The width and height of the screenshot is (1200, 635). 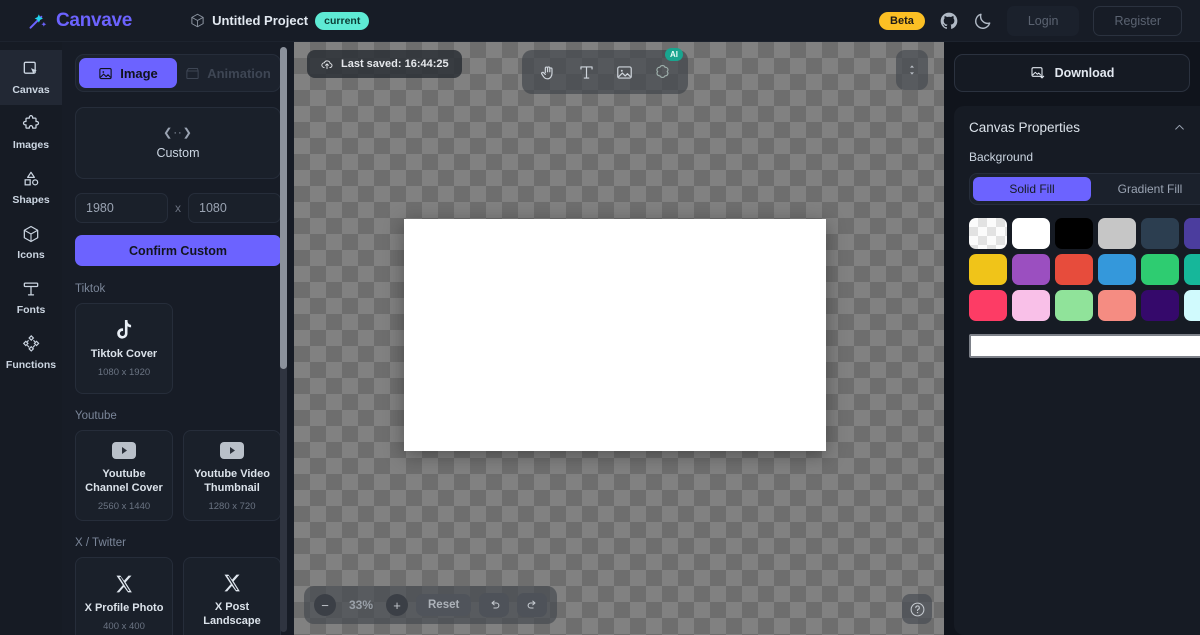 I want to click on preset-card: X Profile Photo 400 x 400, so click(x=124, y=596).